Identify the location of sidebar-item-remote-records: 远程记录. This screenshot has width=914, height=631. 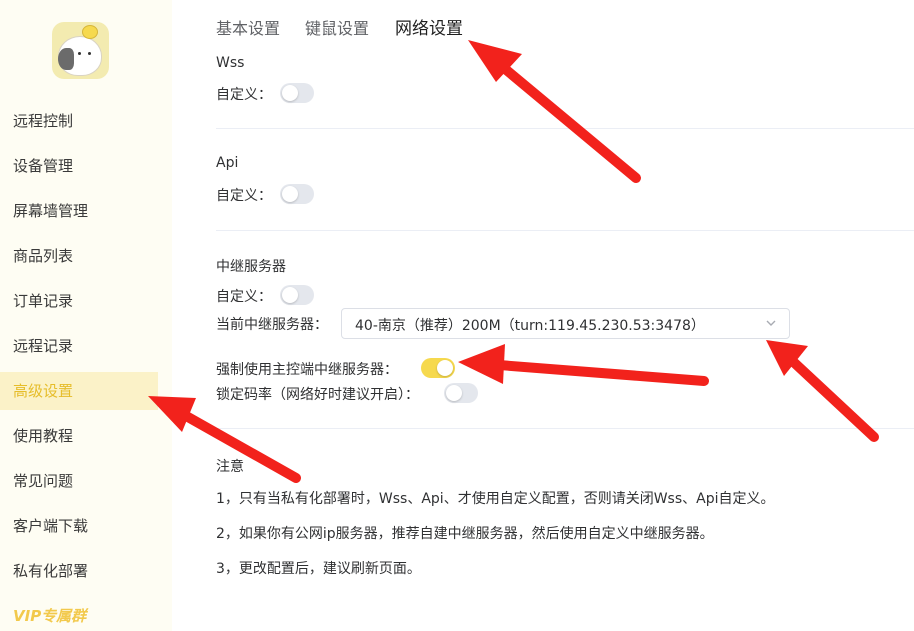
(79, 346).